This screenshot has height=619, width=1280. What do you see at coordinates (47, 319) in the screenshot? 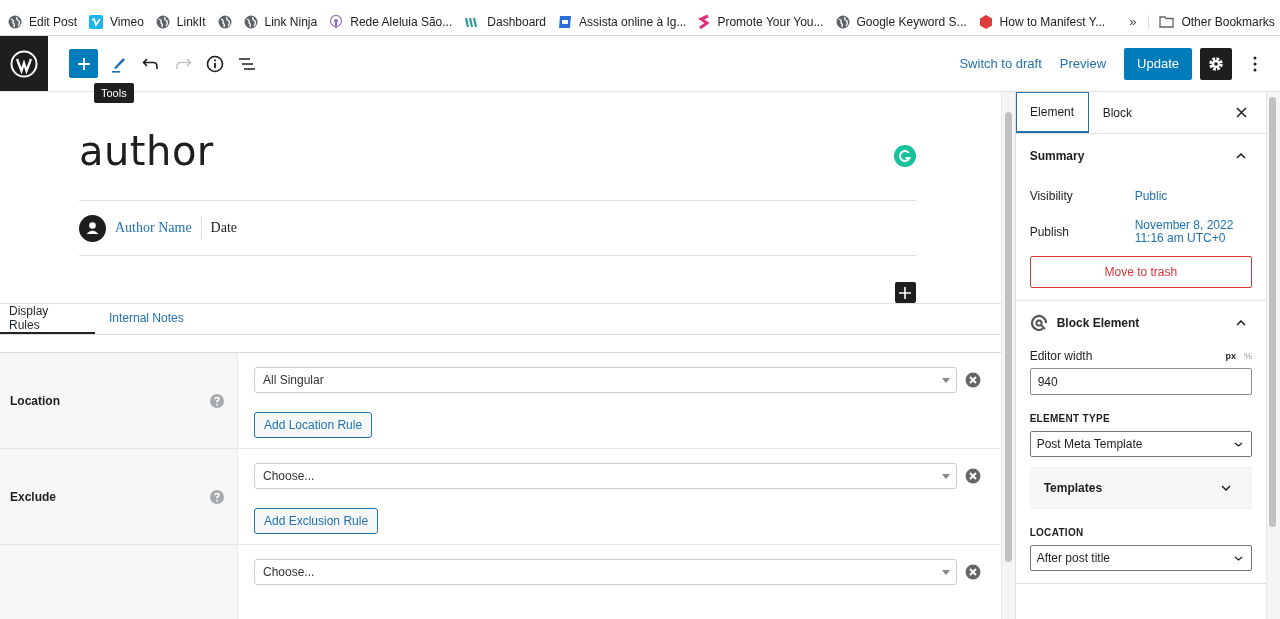
I see `meta-tab: Display Rules` at bounding box center [47, 319].